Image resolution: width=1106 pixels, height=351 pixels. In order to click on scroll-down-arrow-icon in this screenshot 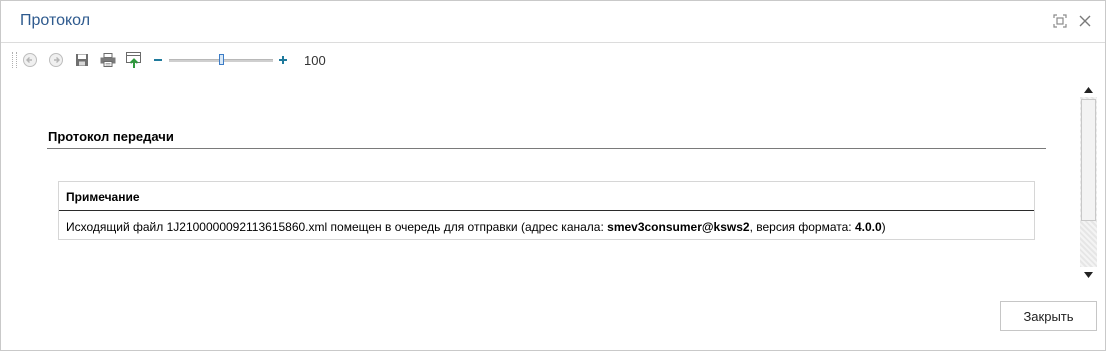, I will do `click(1088, 274)`.